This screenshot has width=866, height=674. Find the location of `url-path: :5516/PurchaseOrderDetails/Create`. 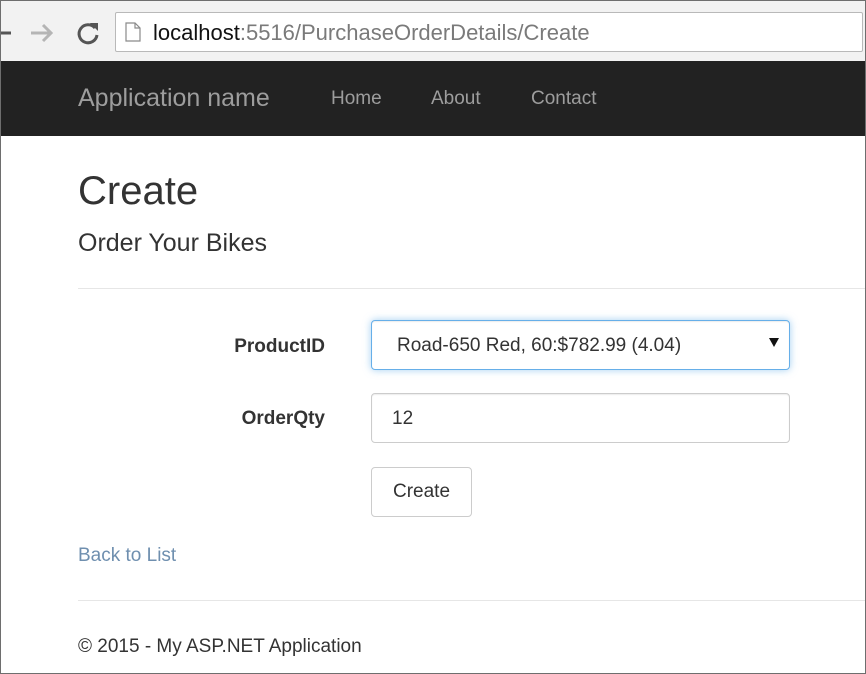

url-path: :5516/PurchaseOrderDetails/Create is located at coordinates (414, 32).